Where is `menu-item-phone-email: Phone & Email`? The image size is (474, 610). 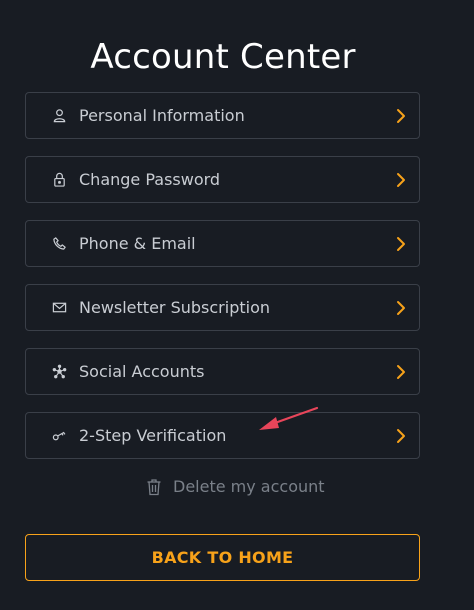
menu-item-phone-email: Phone & Email is located at coordinates (222, 243).